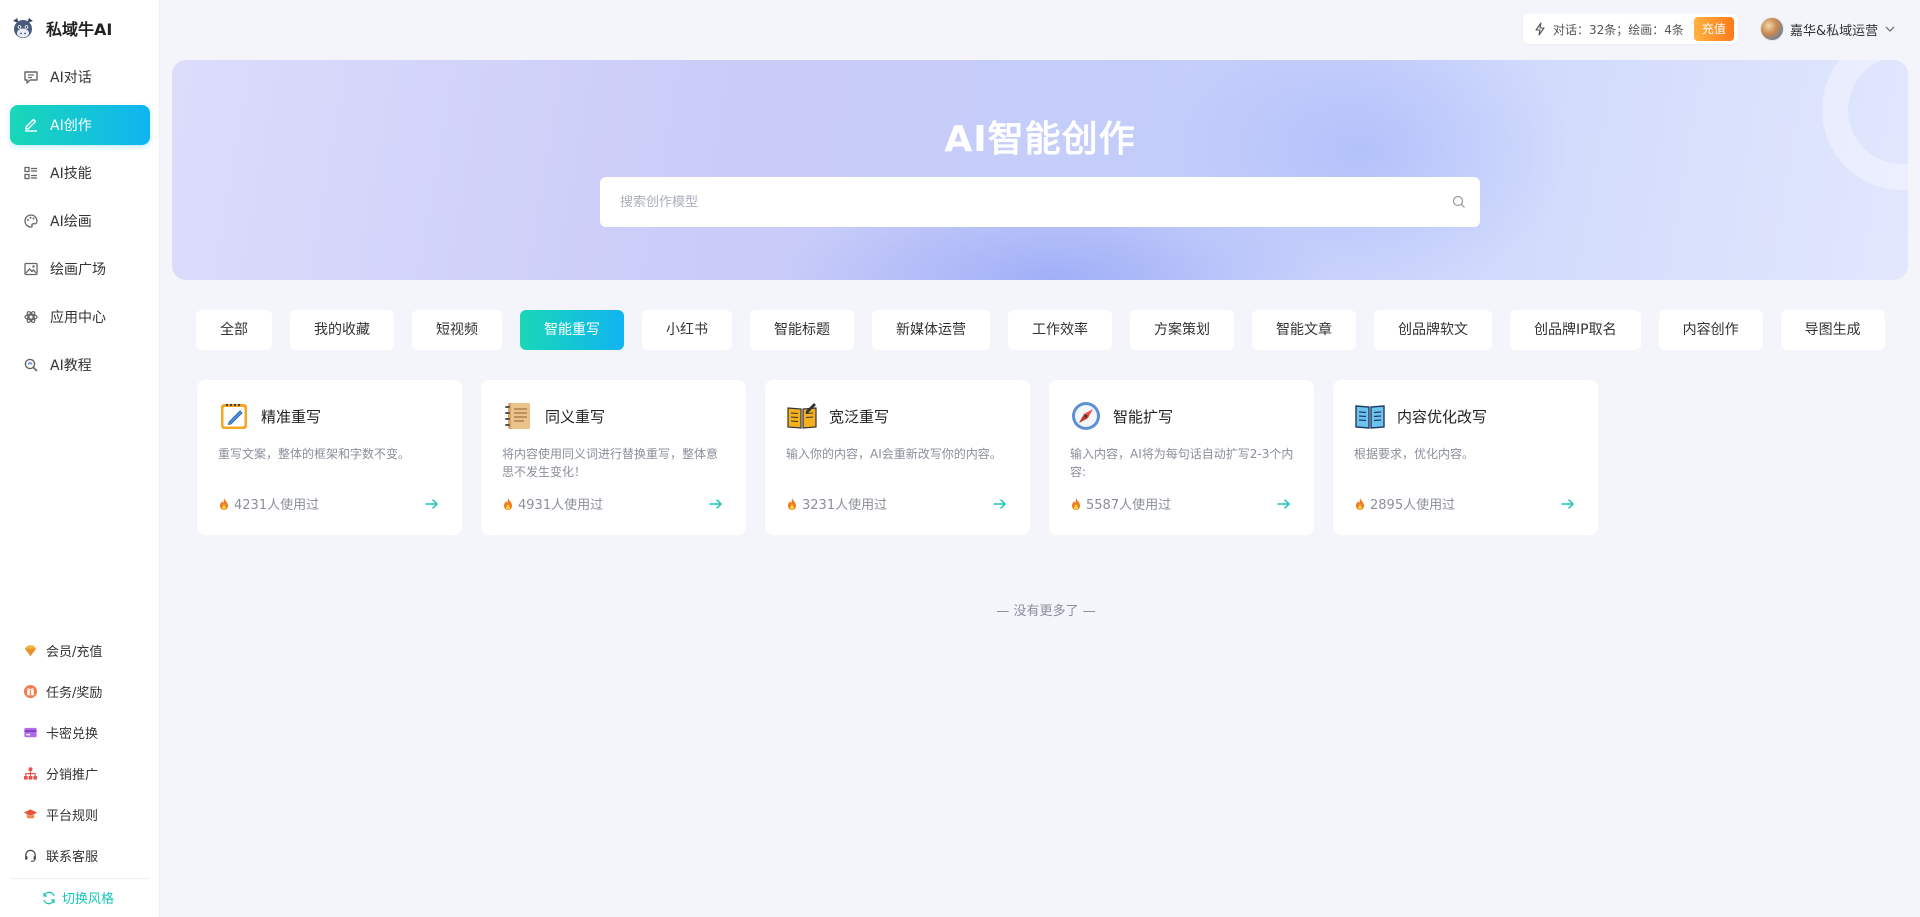 This screenshot has height=917, width=1920. I want to click on nav-item-ai-create: AI创作, so click(80, 125).